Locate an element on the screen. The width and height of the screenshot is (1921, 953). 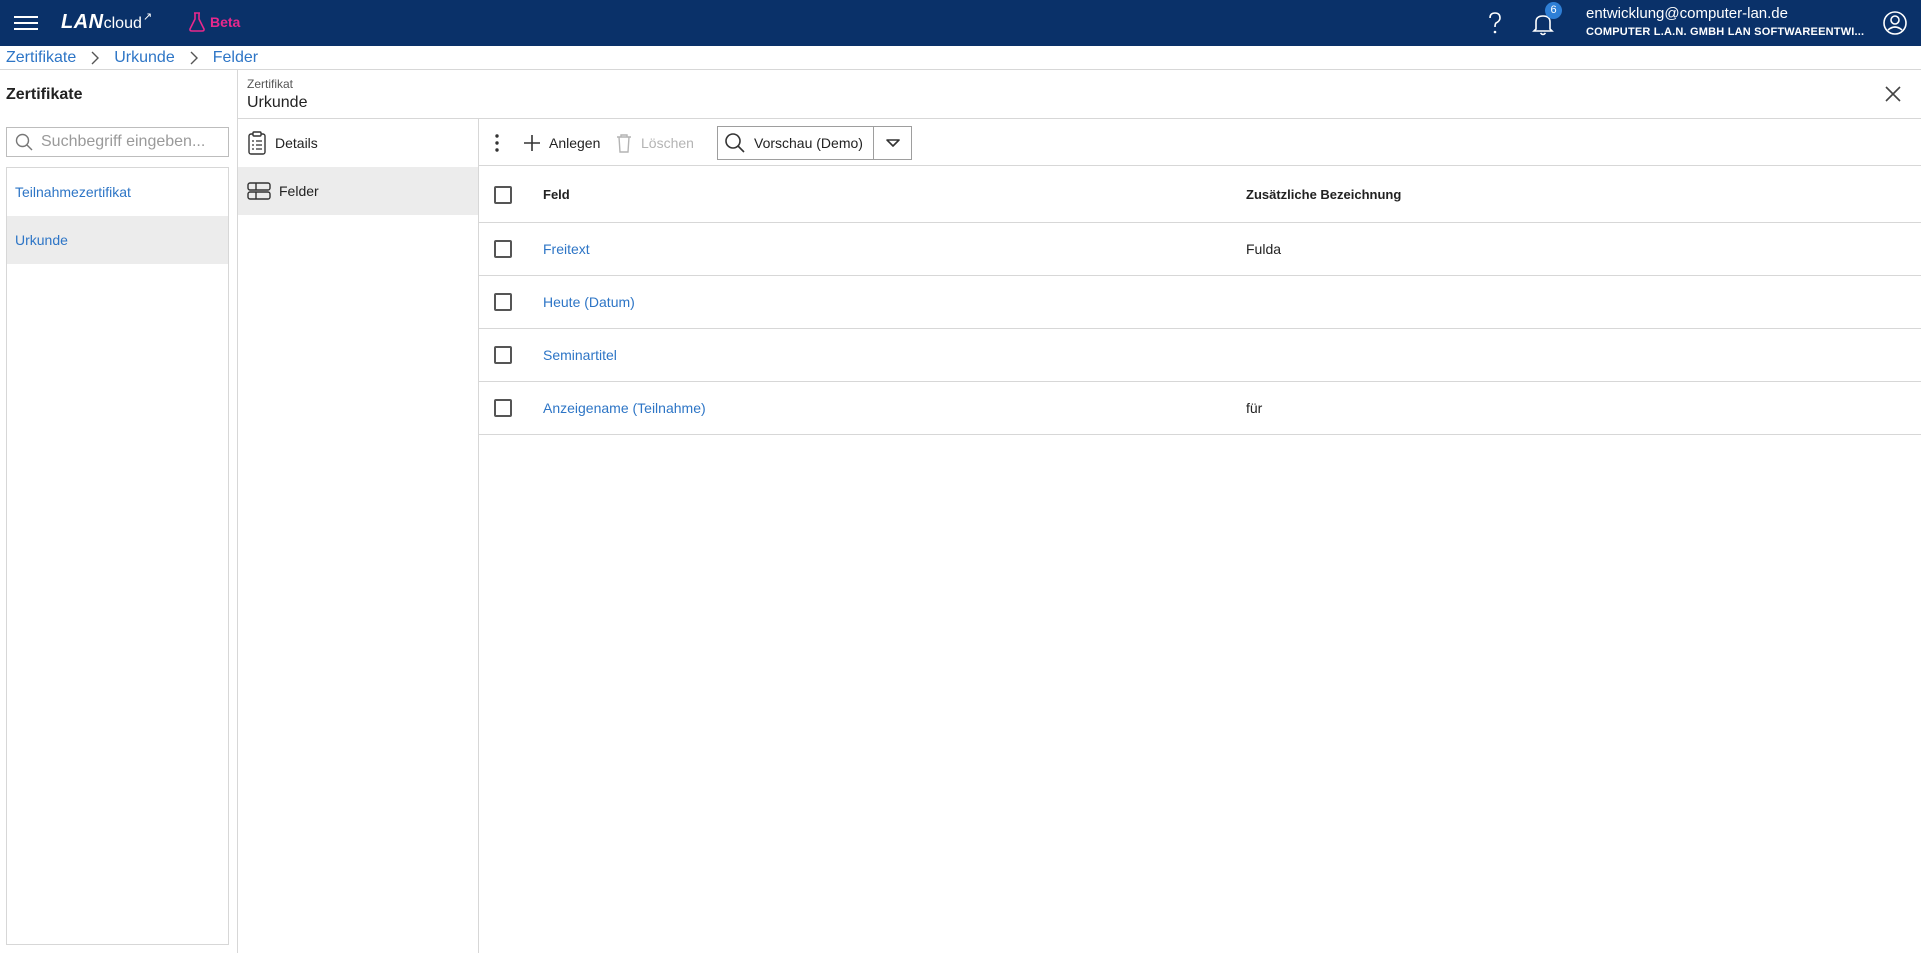
toolbar: Anlegen Löschen Vorschau (Demo) is located at coordinates (1200, 142).